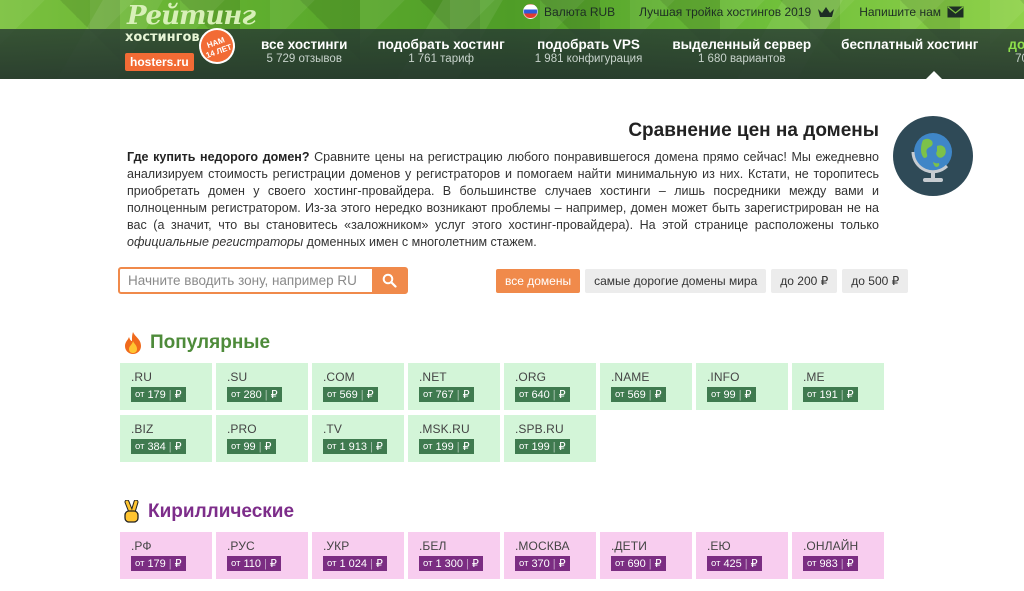  I want to click on domain-name: .ME, so click(814, 377).